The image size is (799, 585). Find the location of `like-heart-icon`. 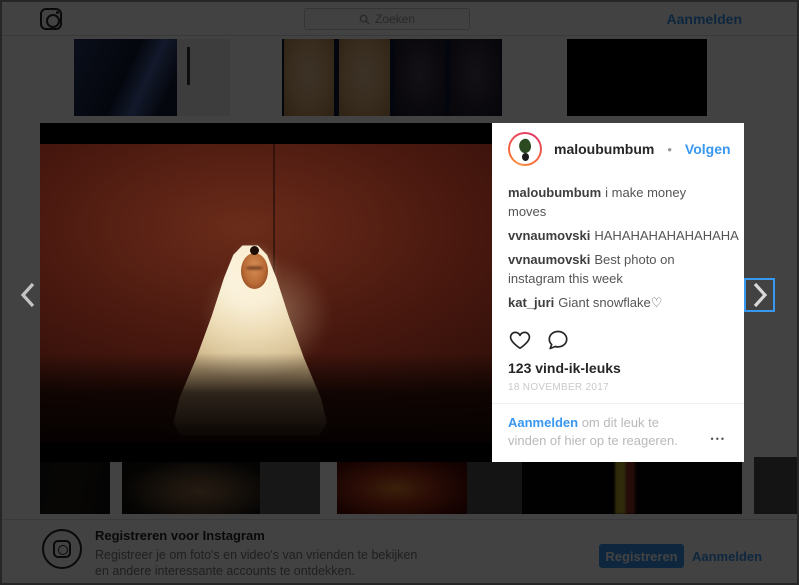

like-heart-icon is located at coordinates (520, 340).